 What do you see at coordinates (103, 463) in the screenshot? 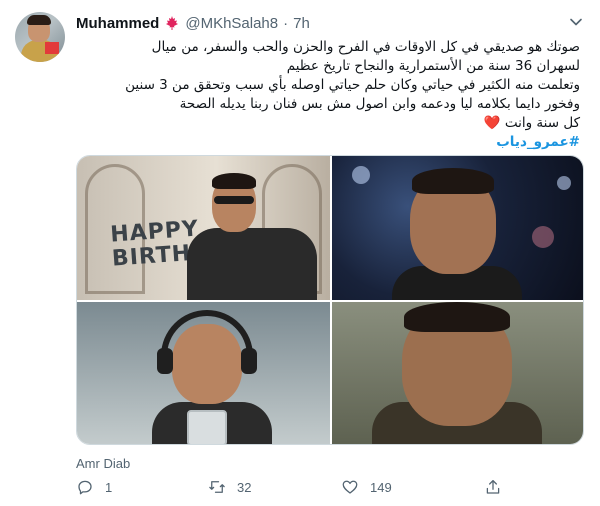
I see `media-caption: Amr Diab` at bounding box center [103, 463].